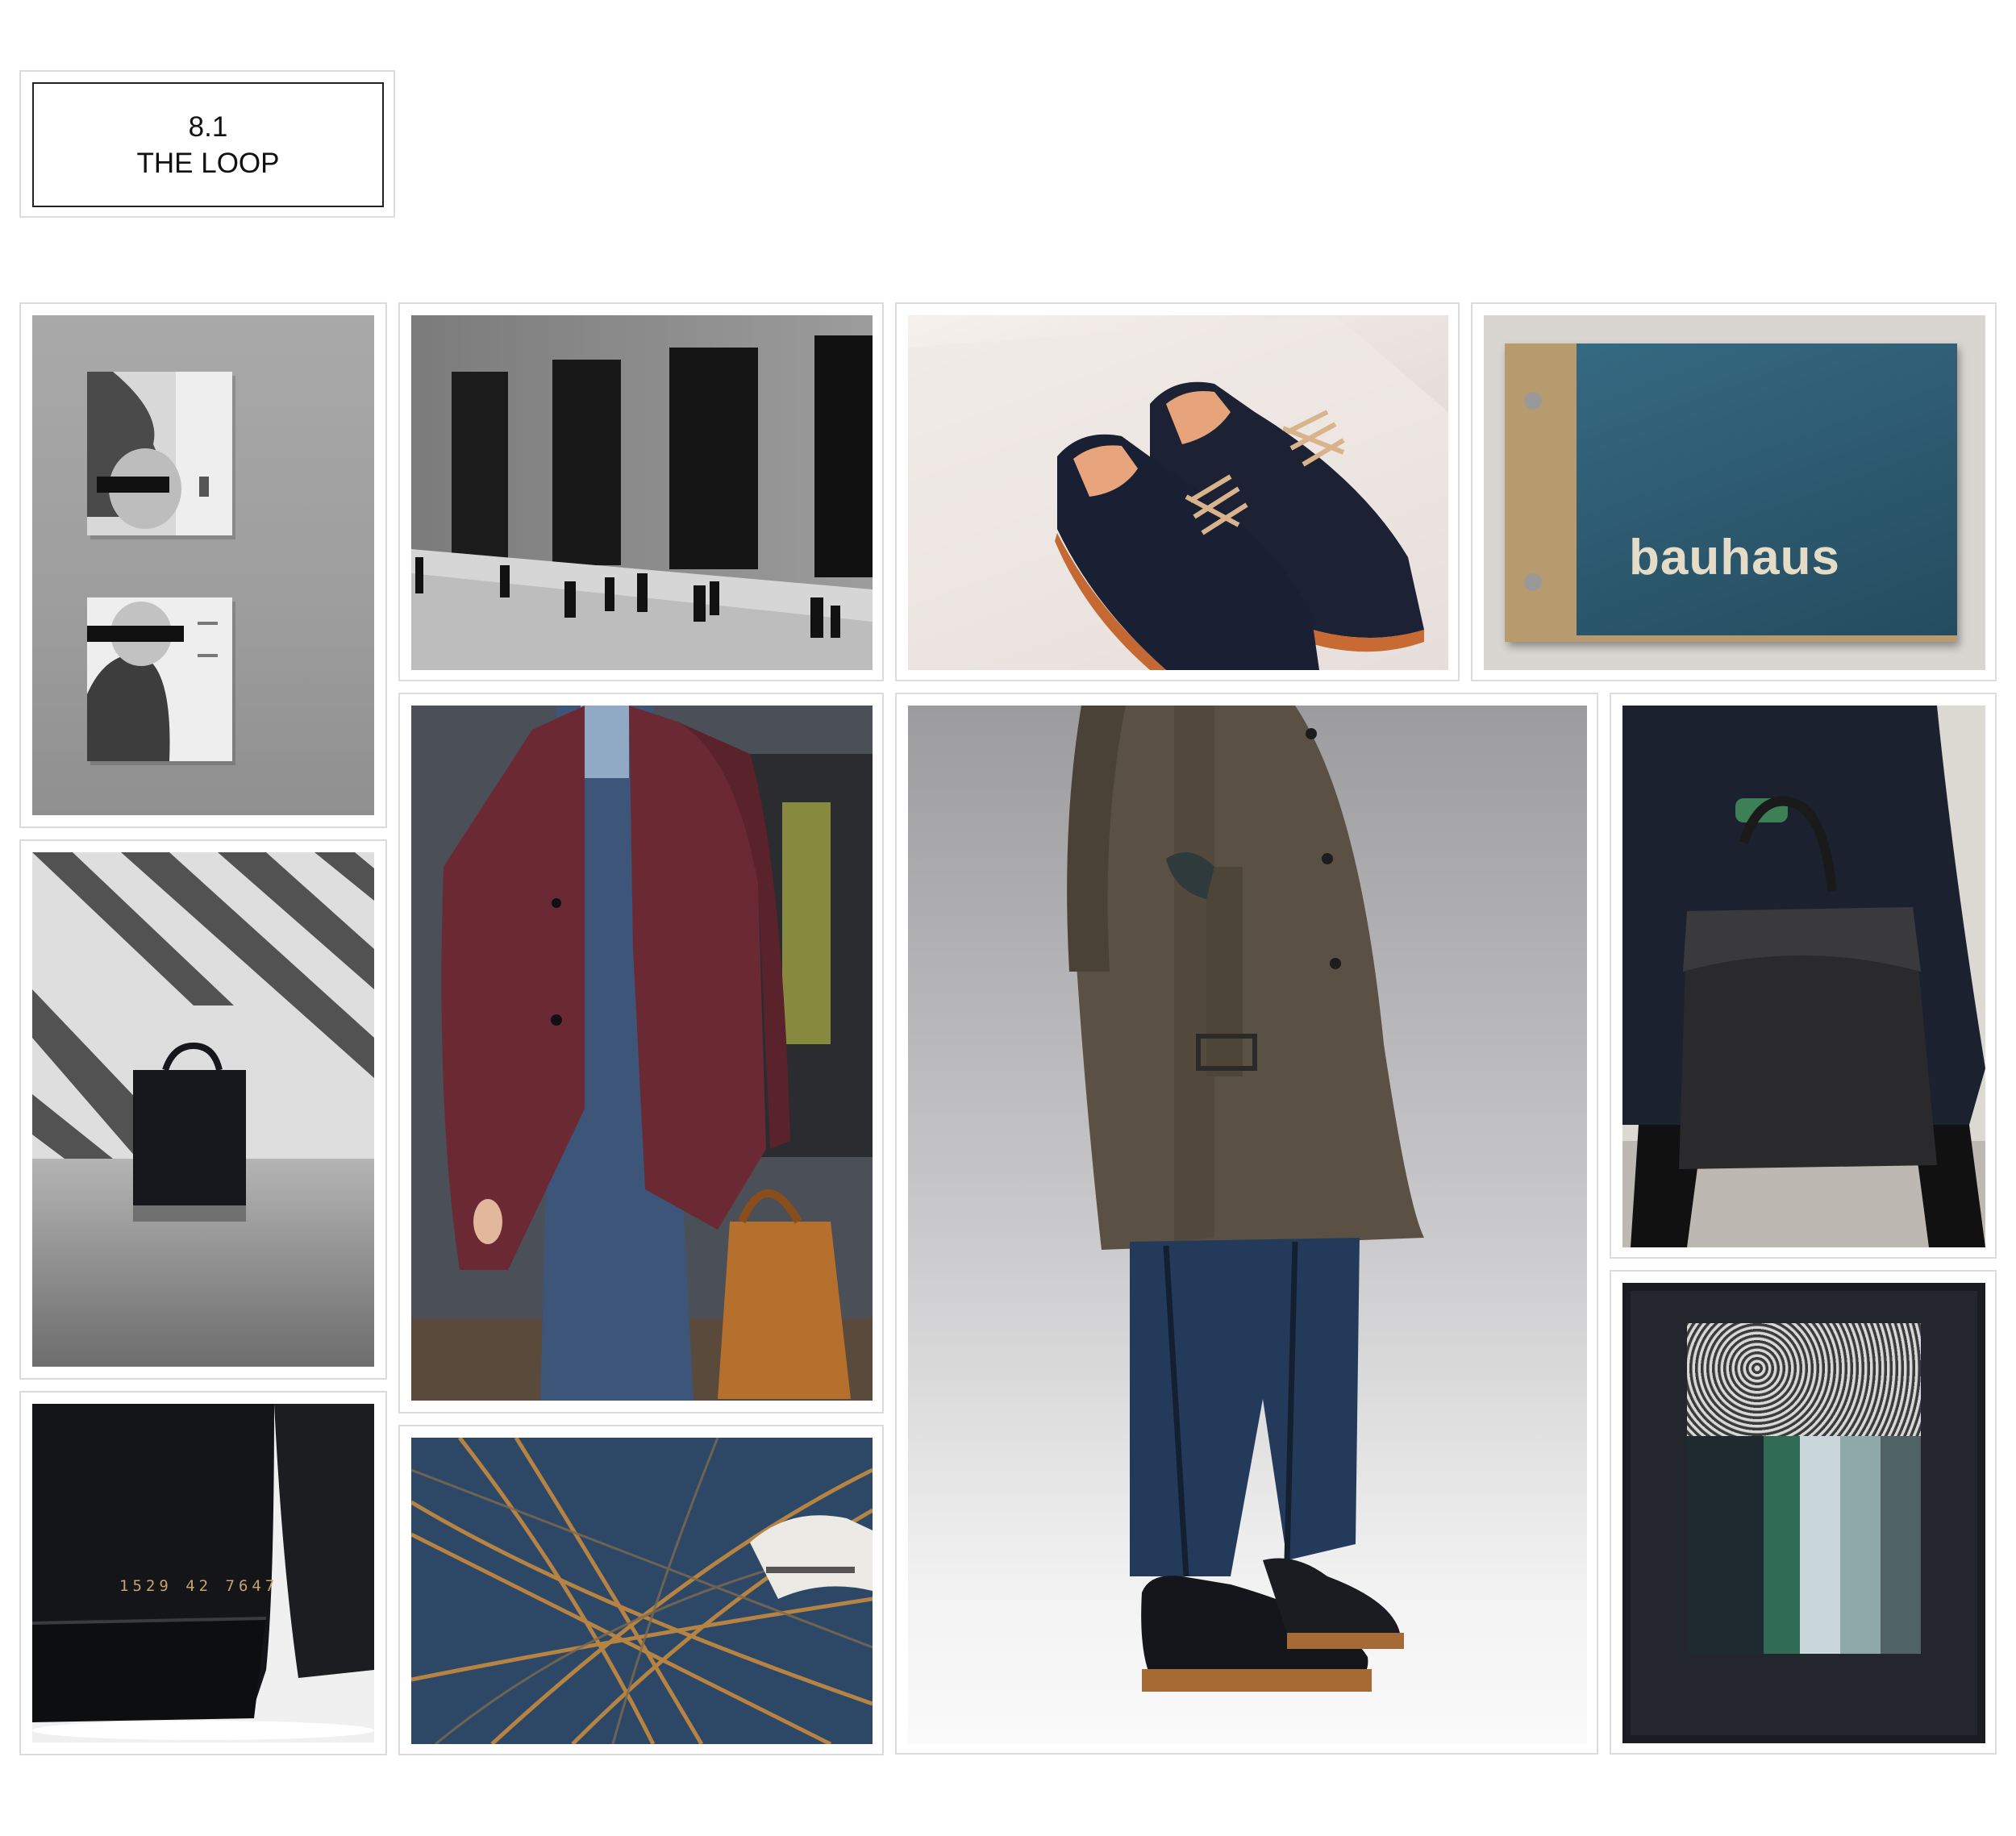  I want to click on title-inner-border: 8.1 THE LOOP, so click(208, 144).